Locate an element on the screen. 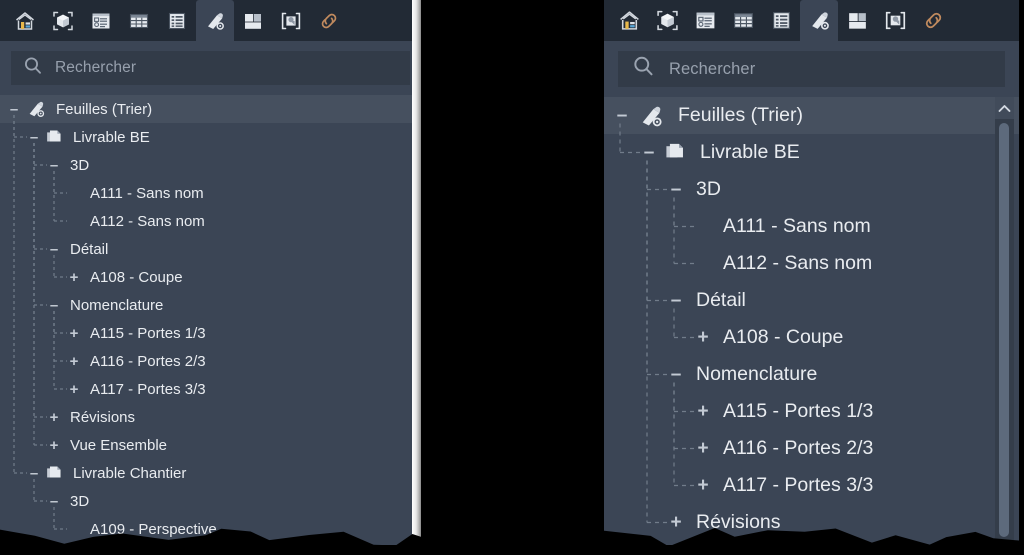 The width and height of the screenshot is (1024, 555). scrollbar-thumb is located at coordinates (1004, 330).